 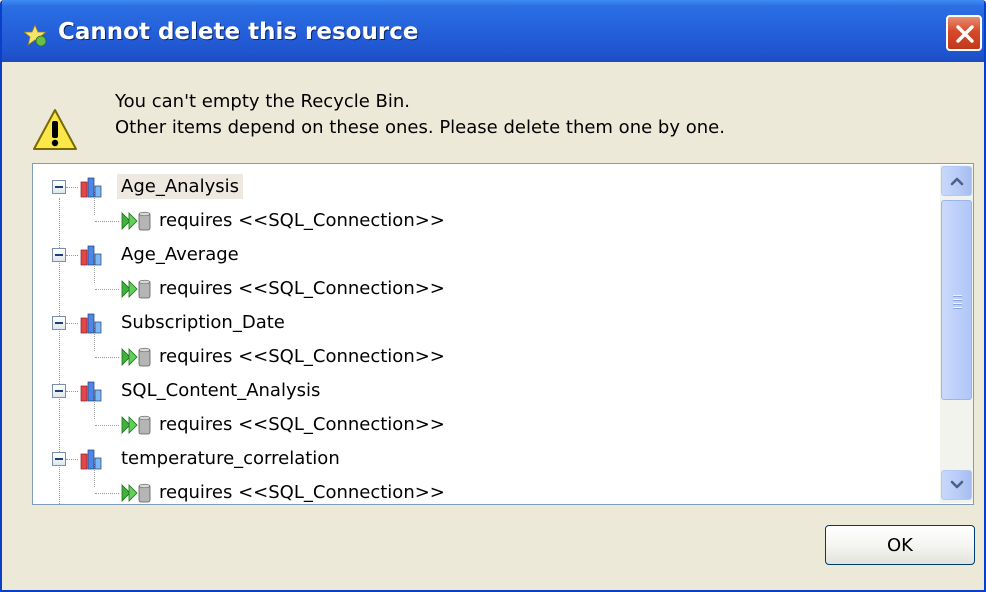 I want to click on tree-item-label: temperature_correlation, so click(x=230, y=458).